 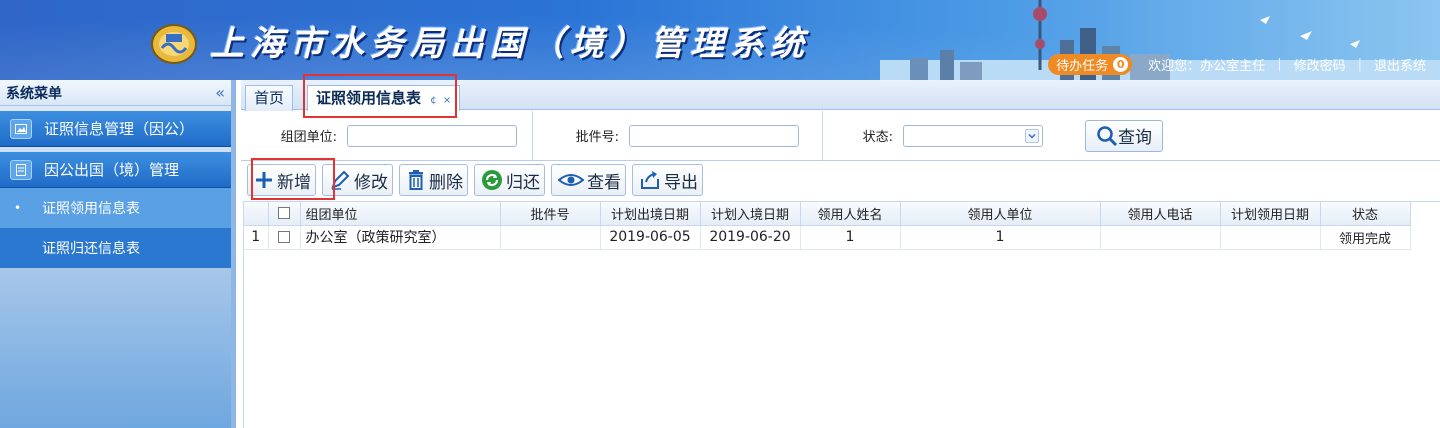 I want to click on tab-label: 首页, so click(x=269, y=98).